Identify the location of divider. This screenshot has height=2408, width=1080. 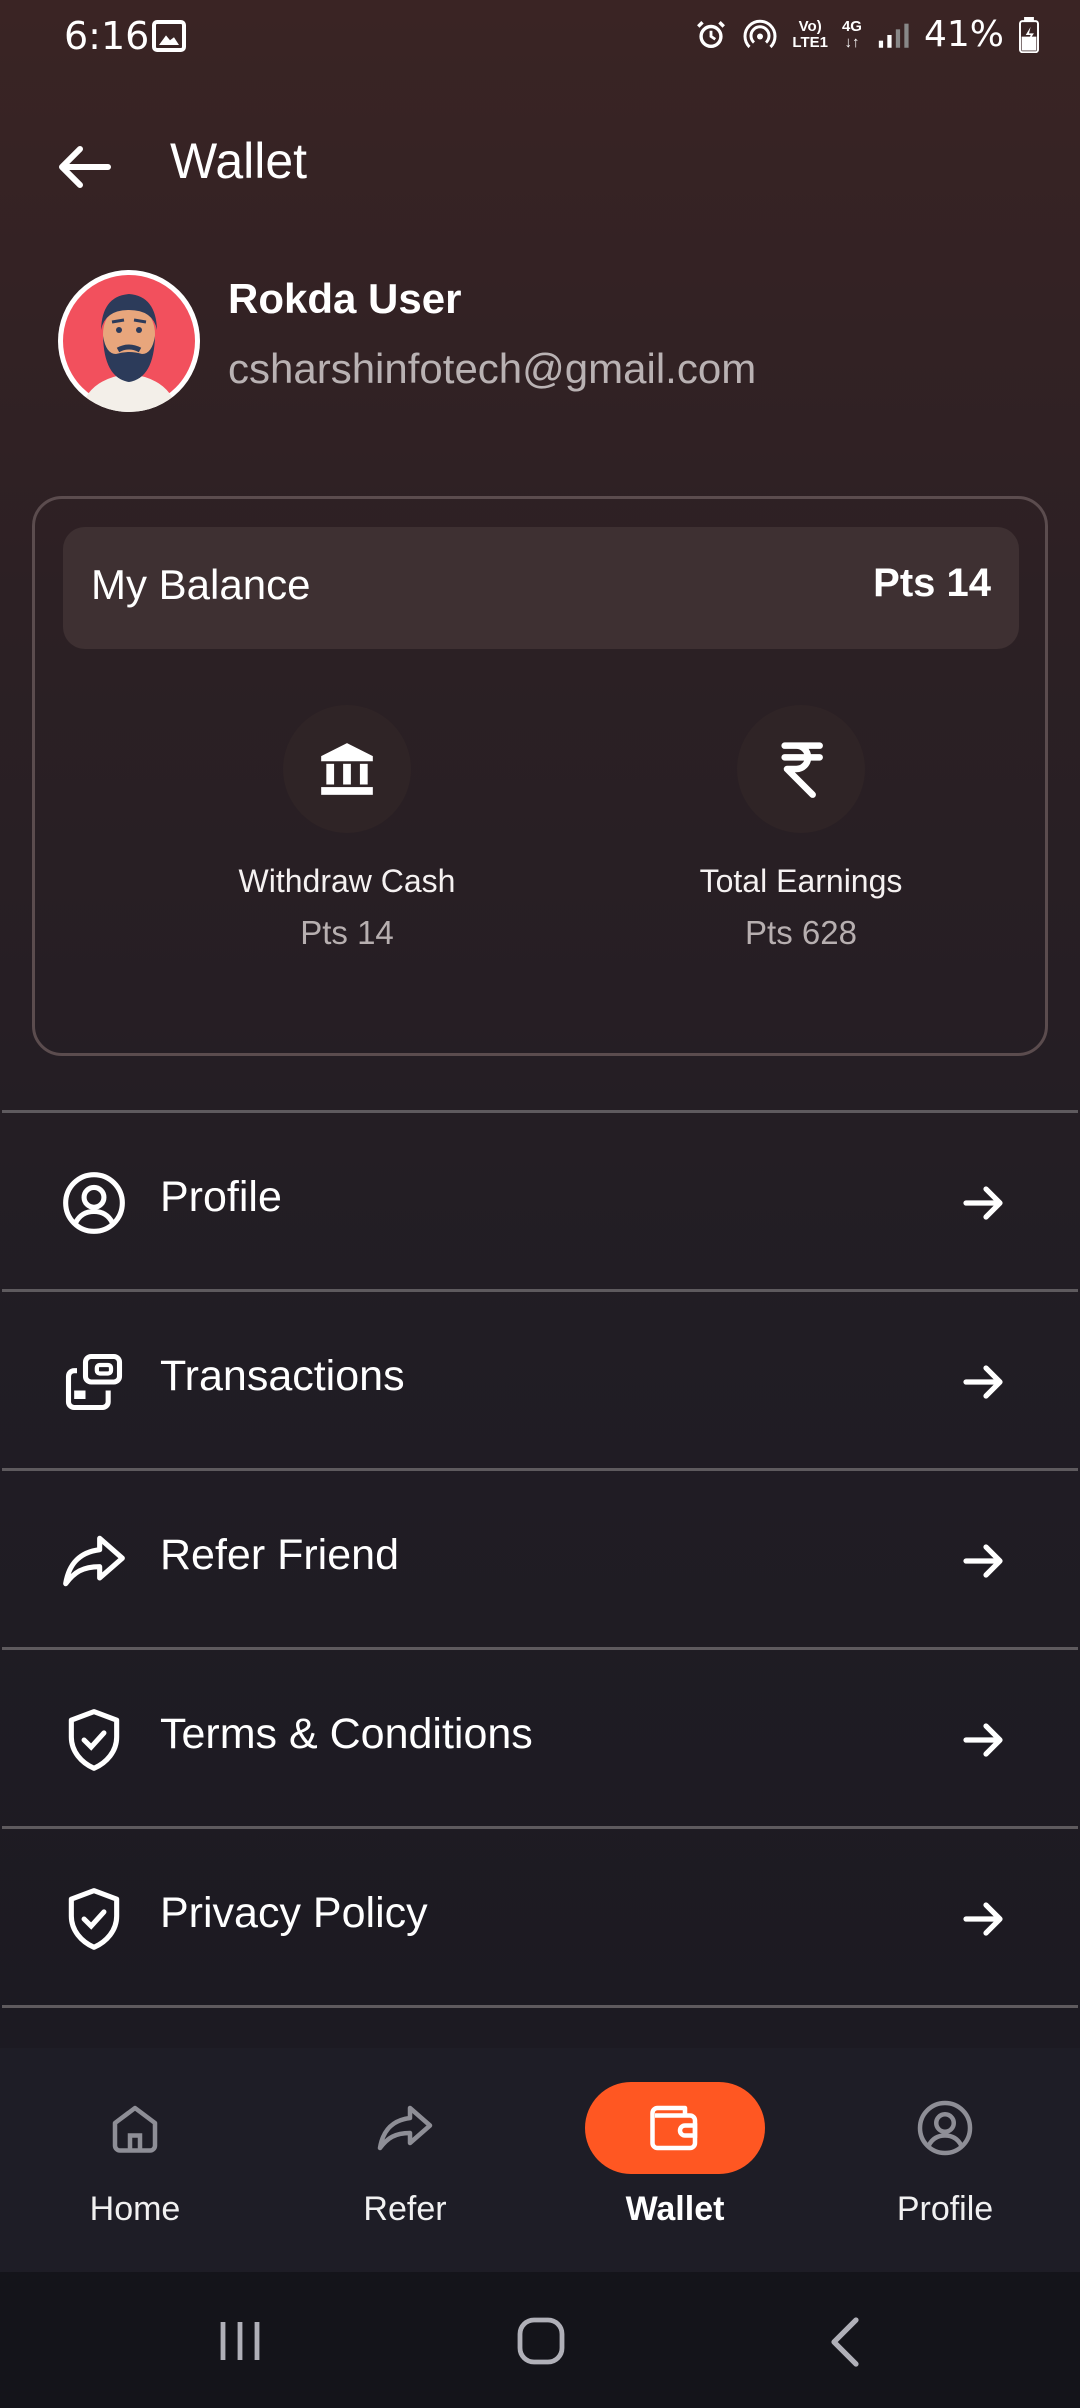
(540, 2006).